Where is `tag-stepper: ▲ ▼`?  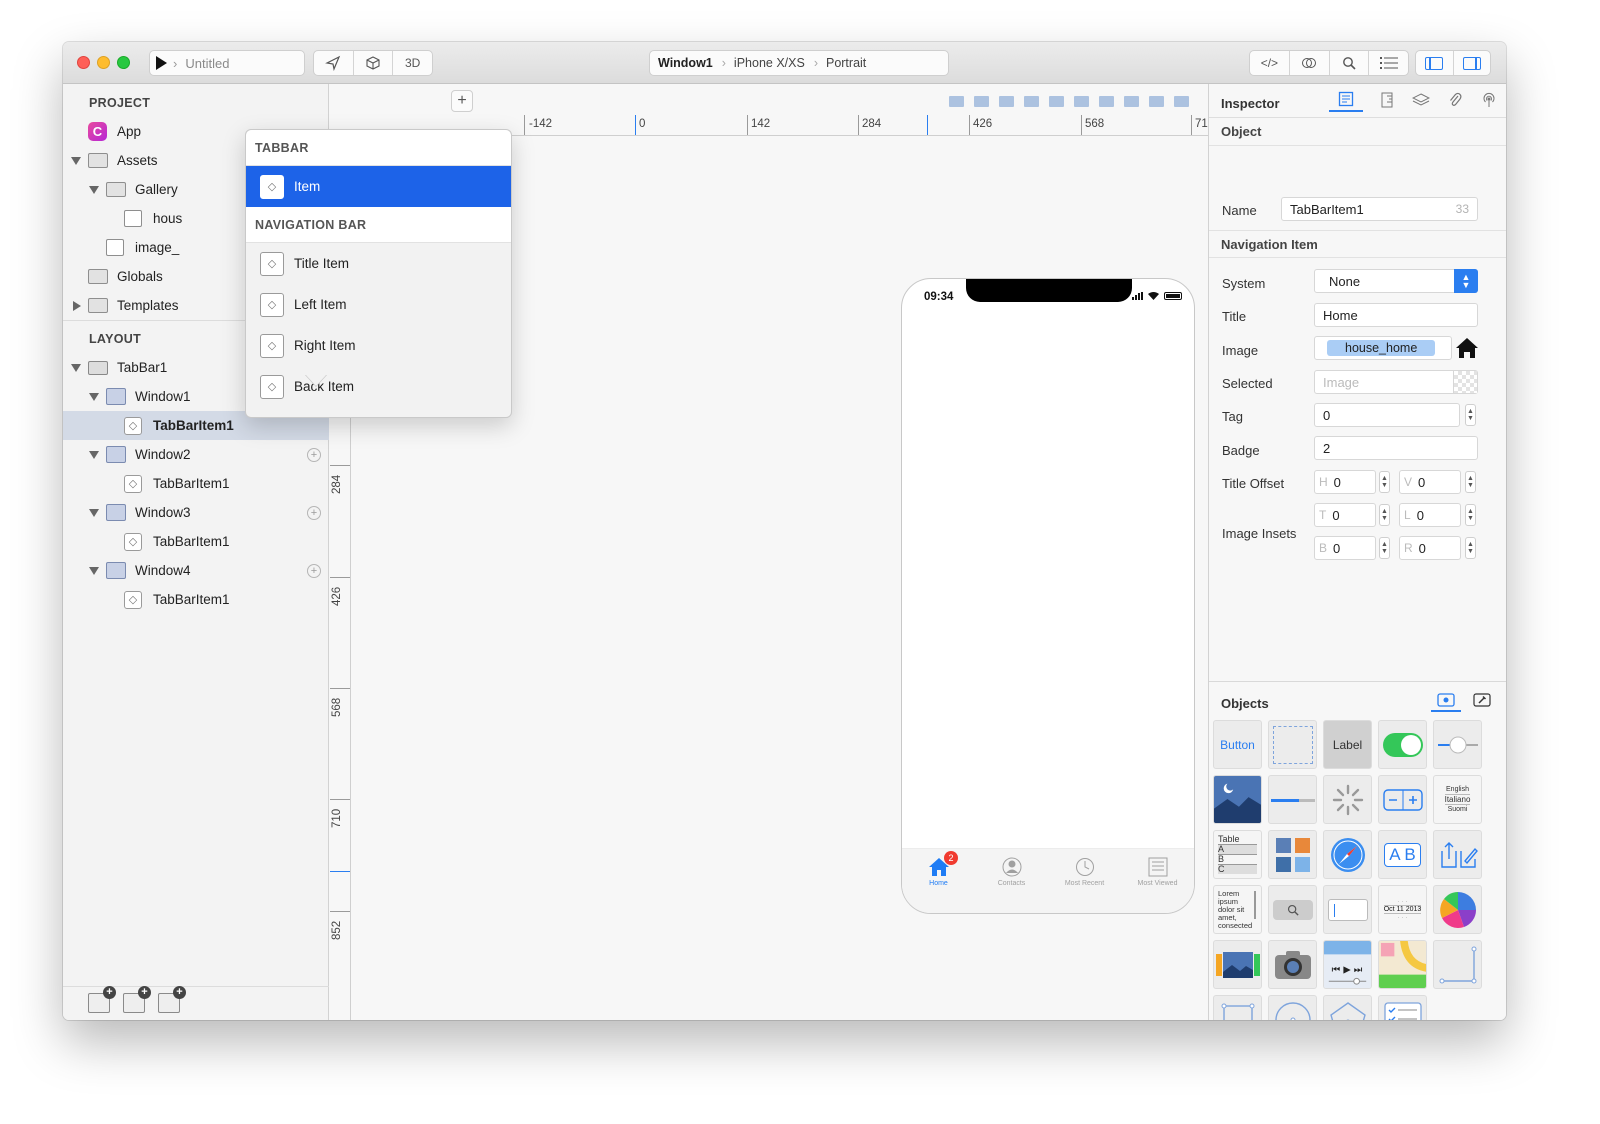 tag-stepper: ▲ ▼ is located at coordinates (1470, 415).